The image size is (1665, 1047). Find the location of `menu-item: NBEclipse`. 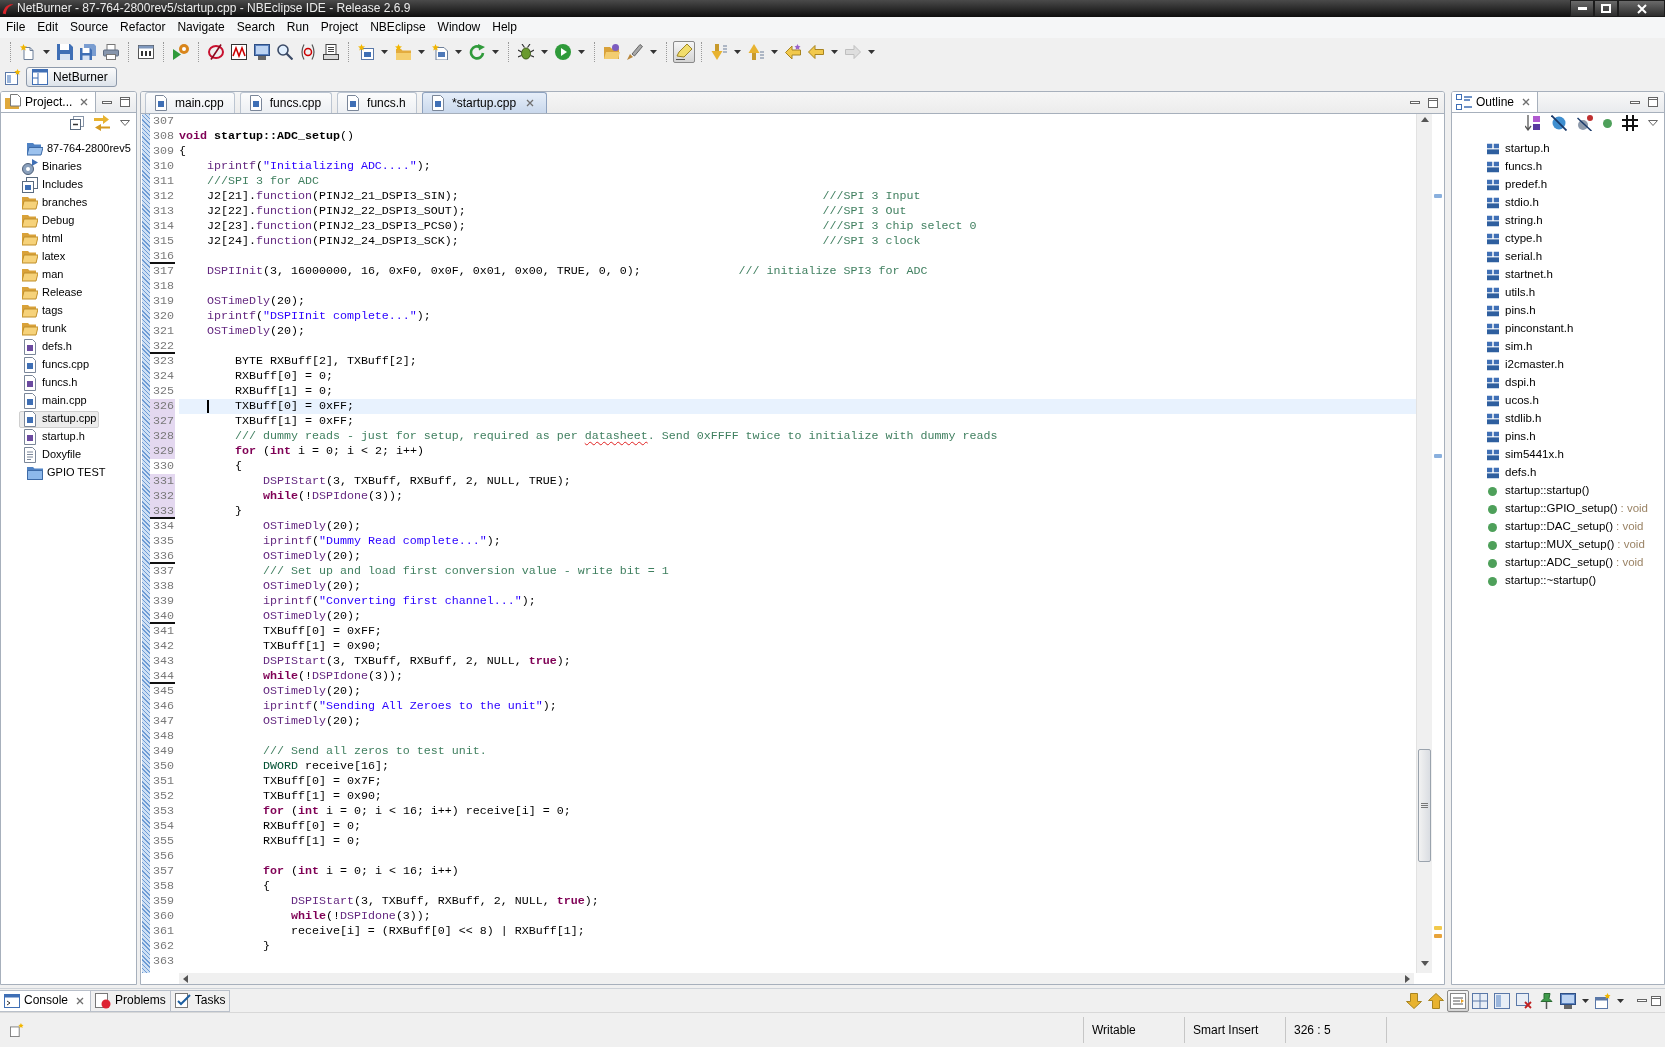

menu-item: NBEclipse is located at coordinates (398, 27).